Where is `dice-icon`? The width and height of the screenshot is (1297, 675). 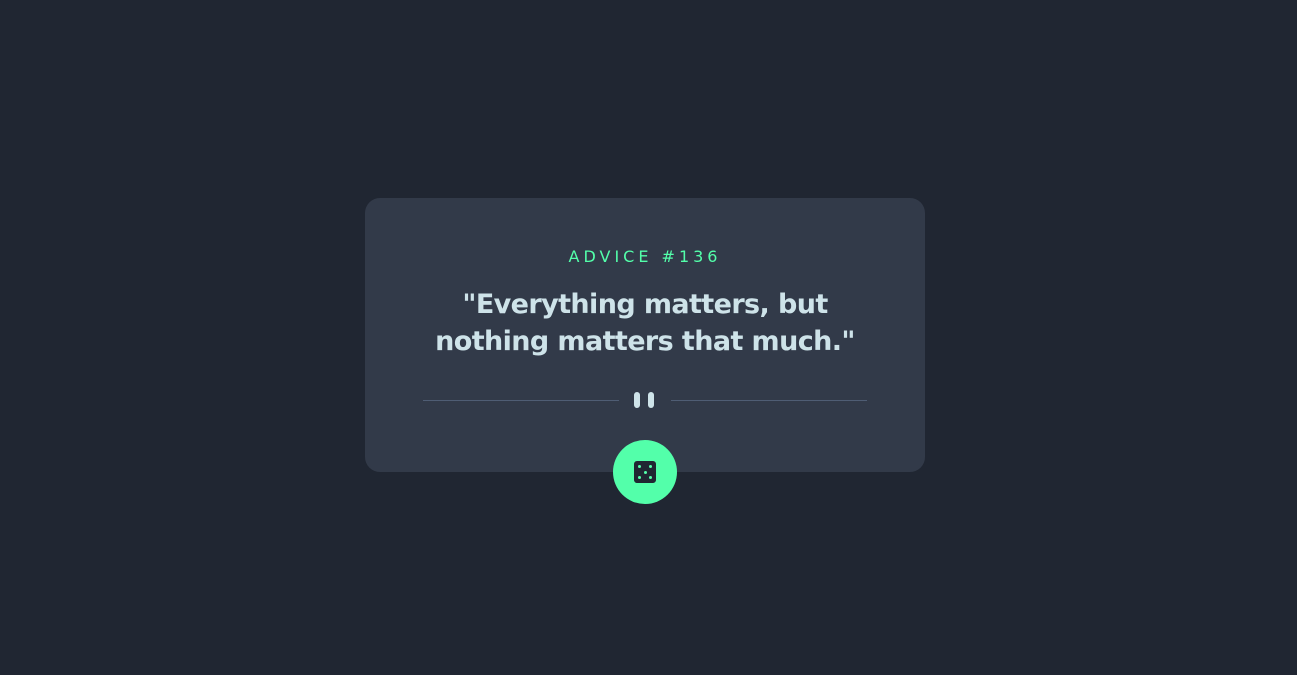 dice-icon is located at coordinates (645, 472).